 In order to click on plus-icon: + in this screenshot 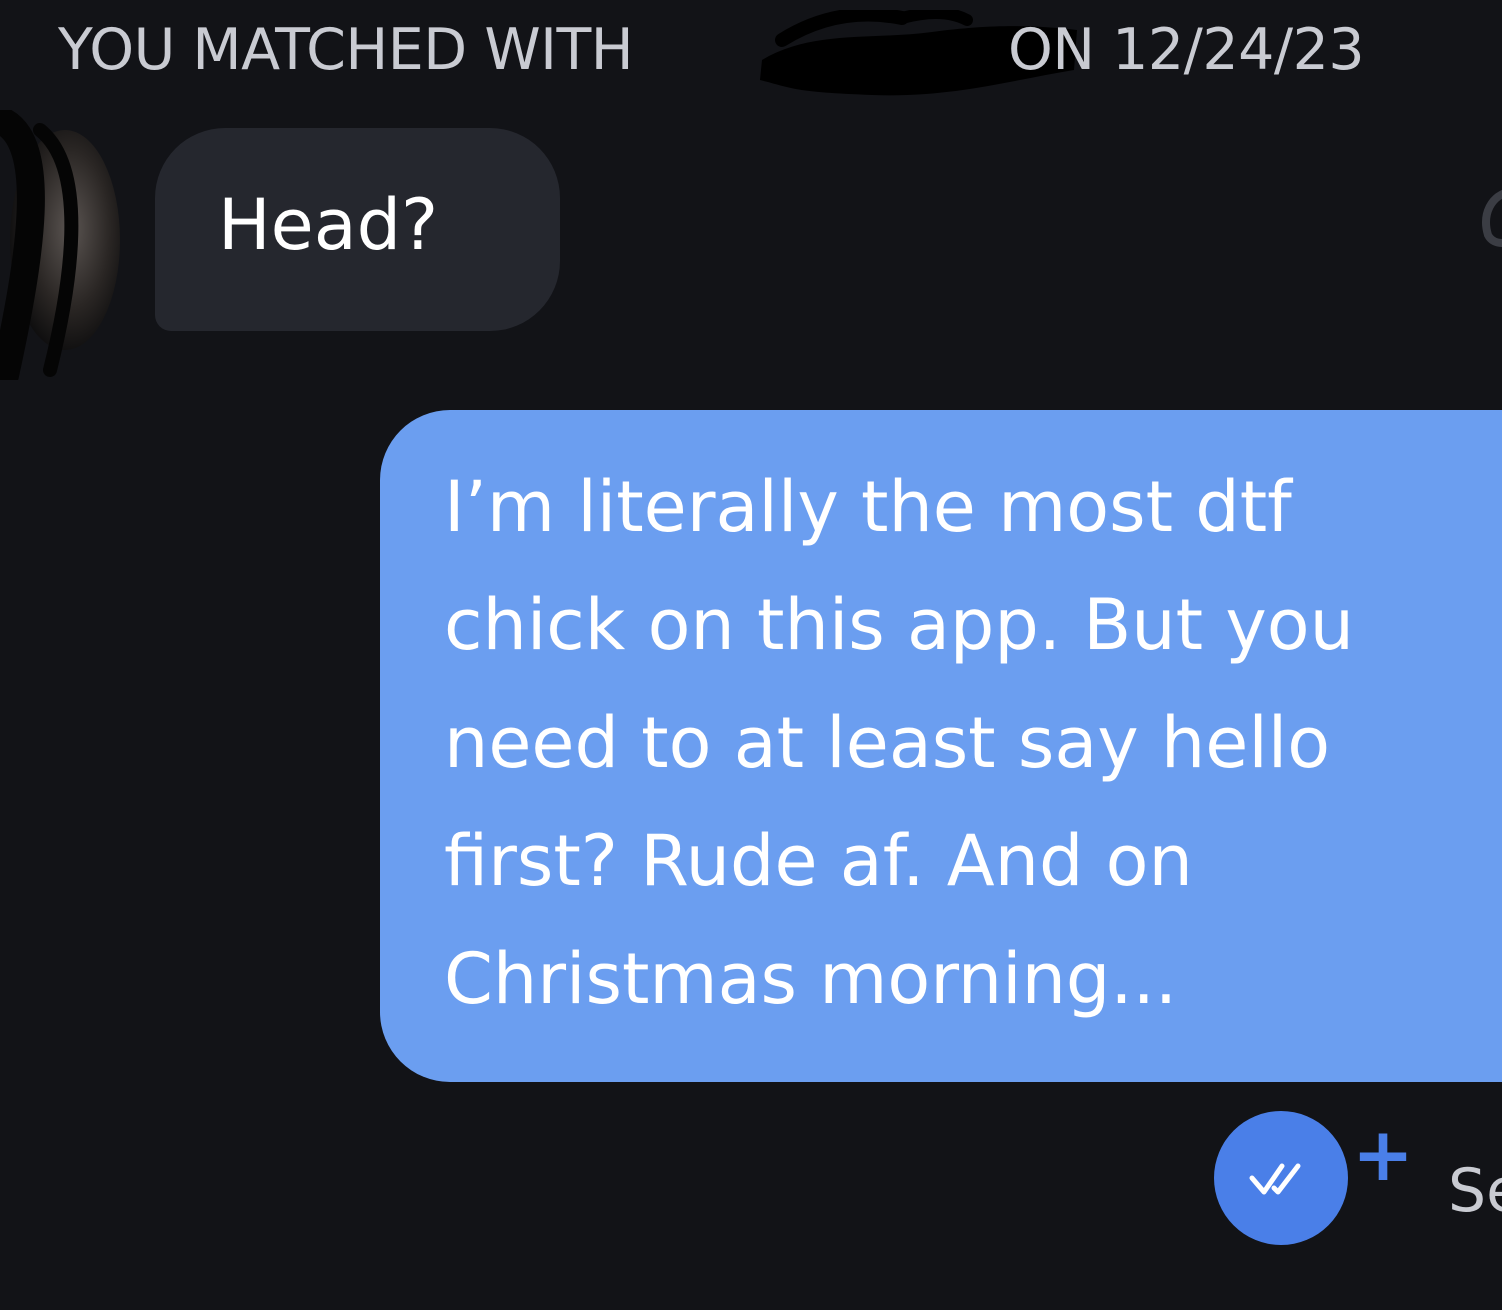, I will do `click(1383, 1155)`.